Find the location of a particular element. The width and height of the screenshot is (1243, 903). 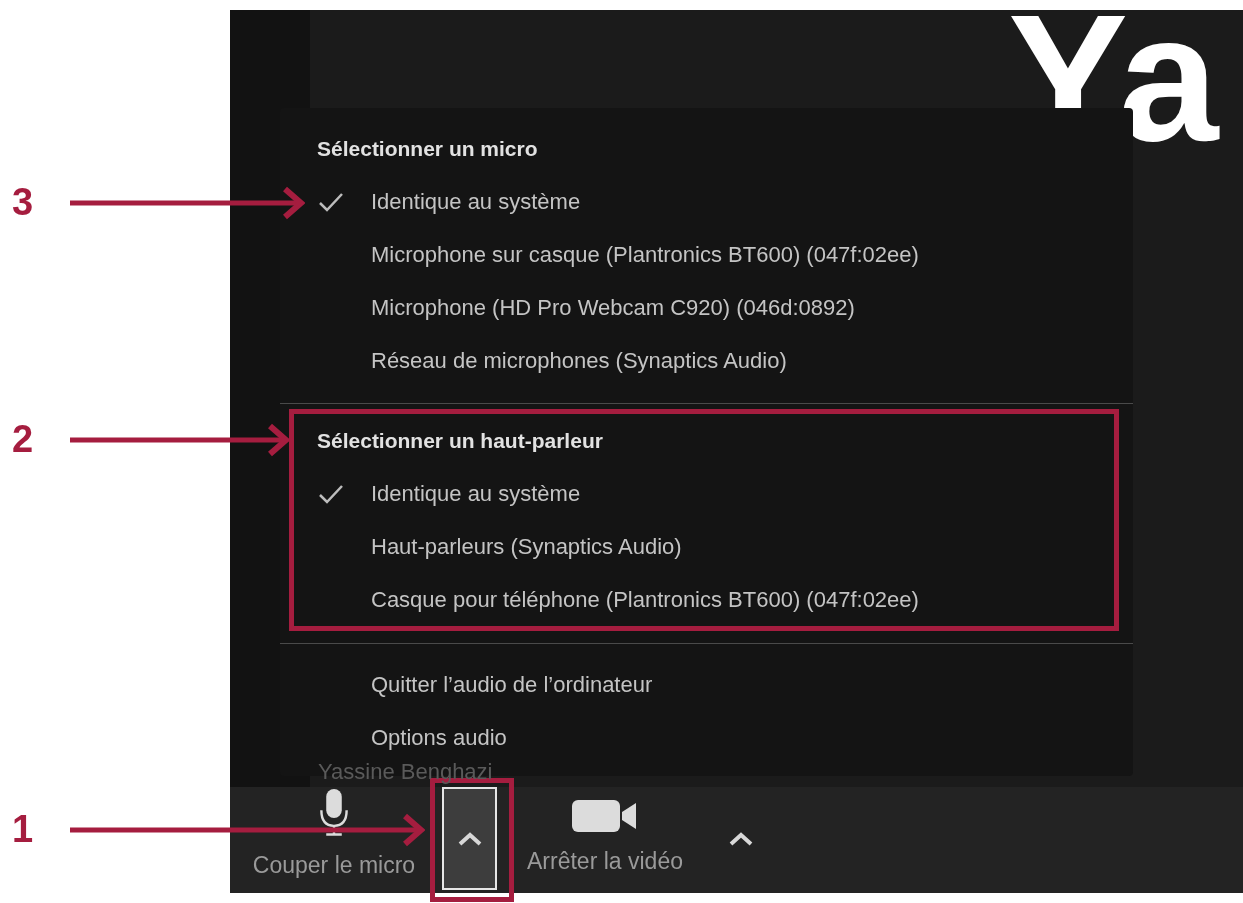

menu-action: Quitter l’audio de l’ordinateur is located at coordinates (706, 684).